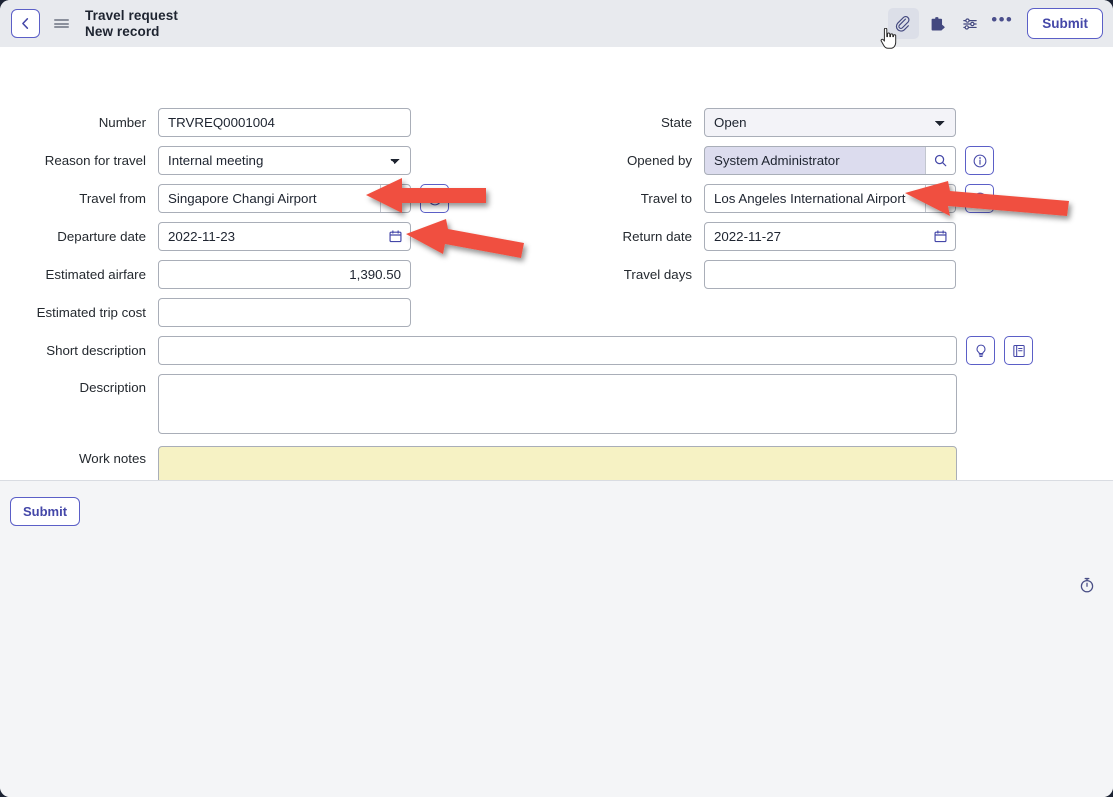 This screenshot has height=797, width=1113. I want to click on suggestions-button, so click(980, 350).